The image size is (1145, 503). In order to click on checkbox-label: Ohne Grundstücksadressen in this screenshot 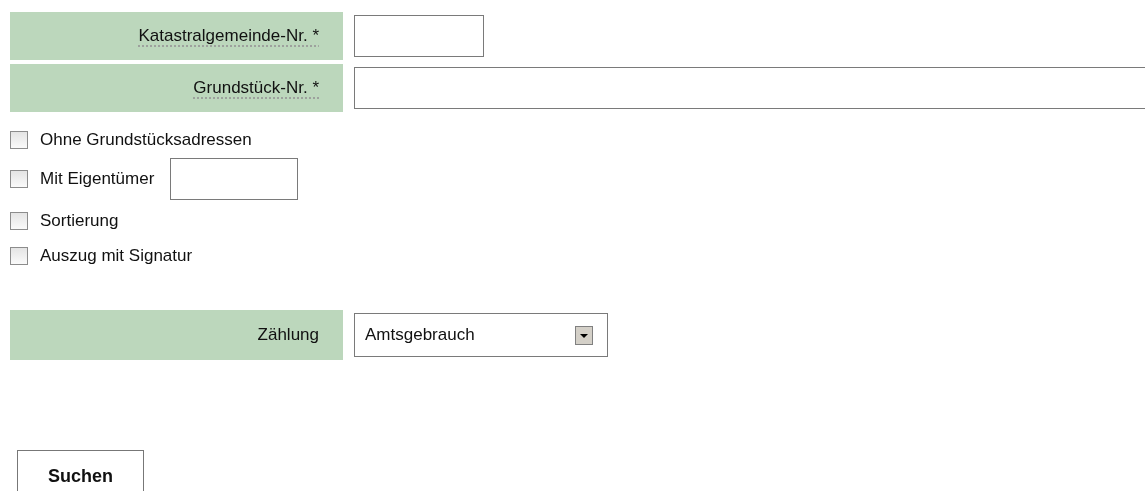, I will do `click(146, 140)`.